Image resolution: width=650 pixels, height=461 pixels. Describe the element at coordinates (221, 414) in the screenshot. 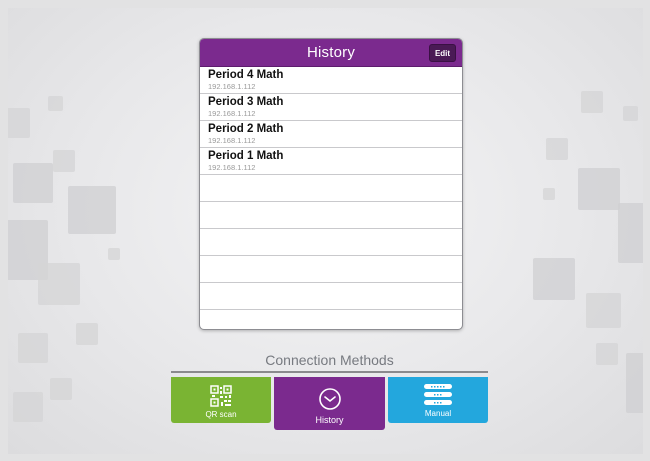

I see `tab-qr-scan-label: QR scan` at that location.